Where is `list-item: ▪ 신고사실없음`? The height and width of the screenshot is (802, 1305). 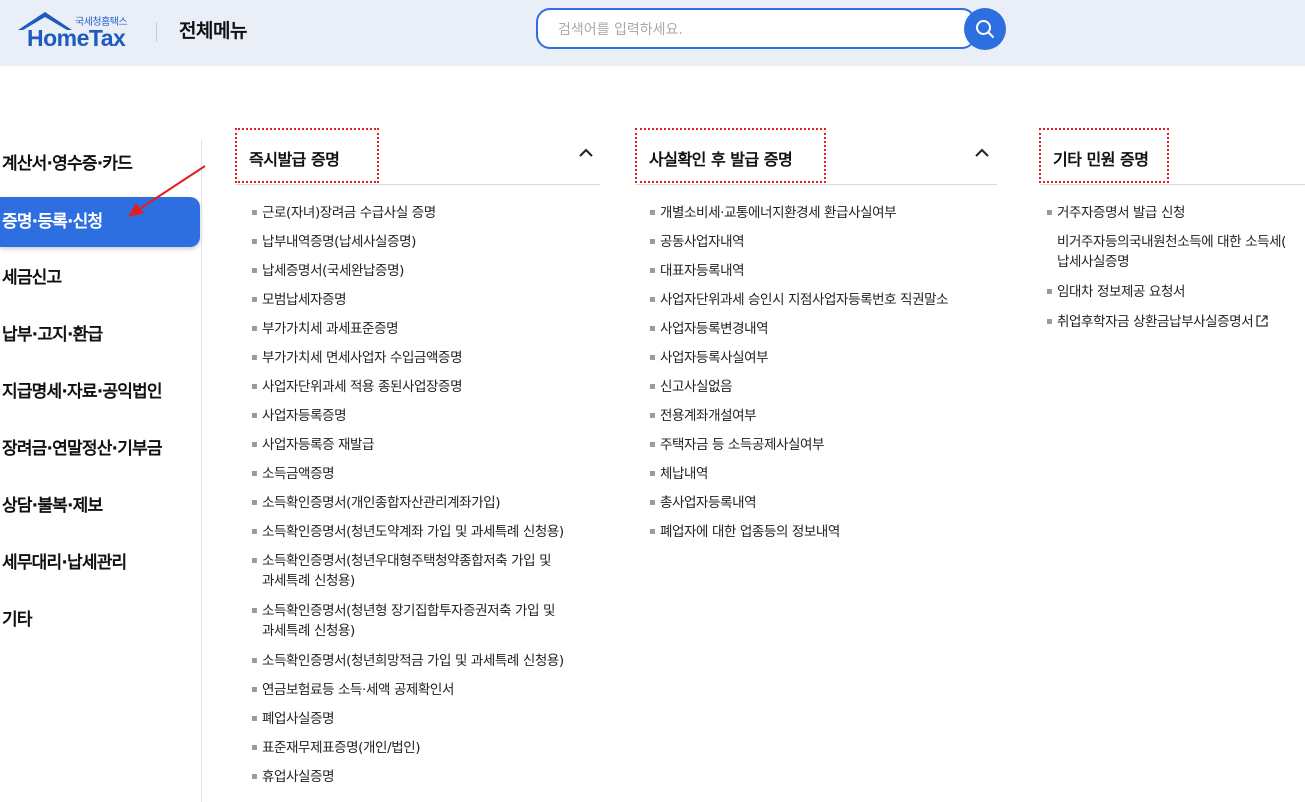 list-item: ▪ 신고사실없음 is located at coordinates (691, 387).